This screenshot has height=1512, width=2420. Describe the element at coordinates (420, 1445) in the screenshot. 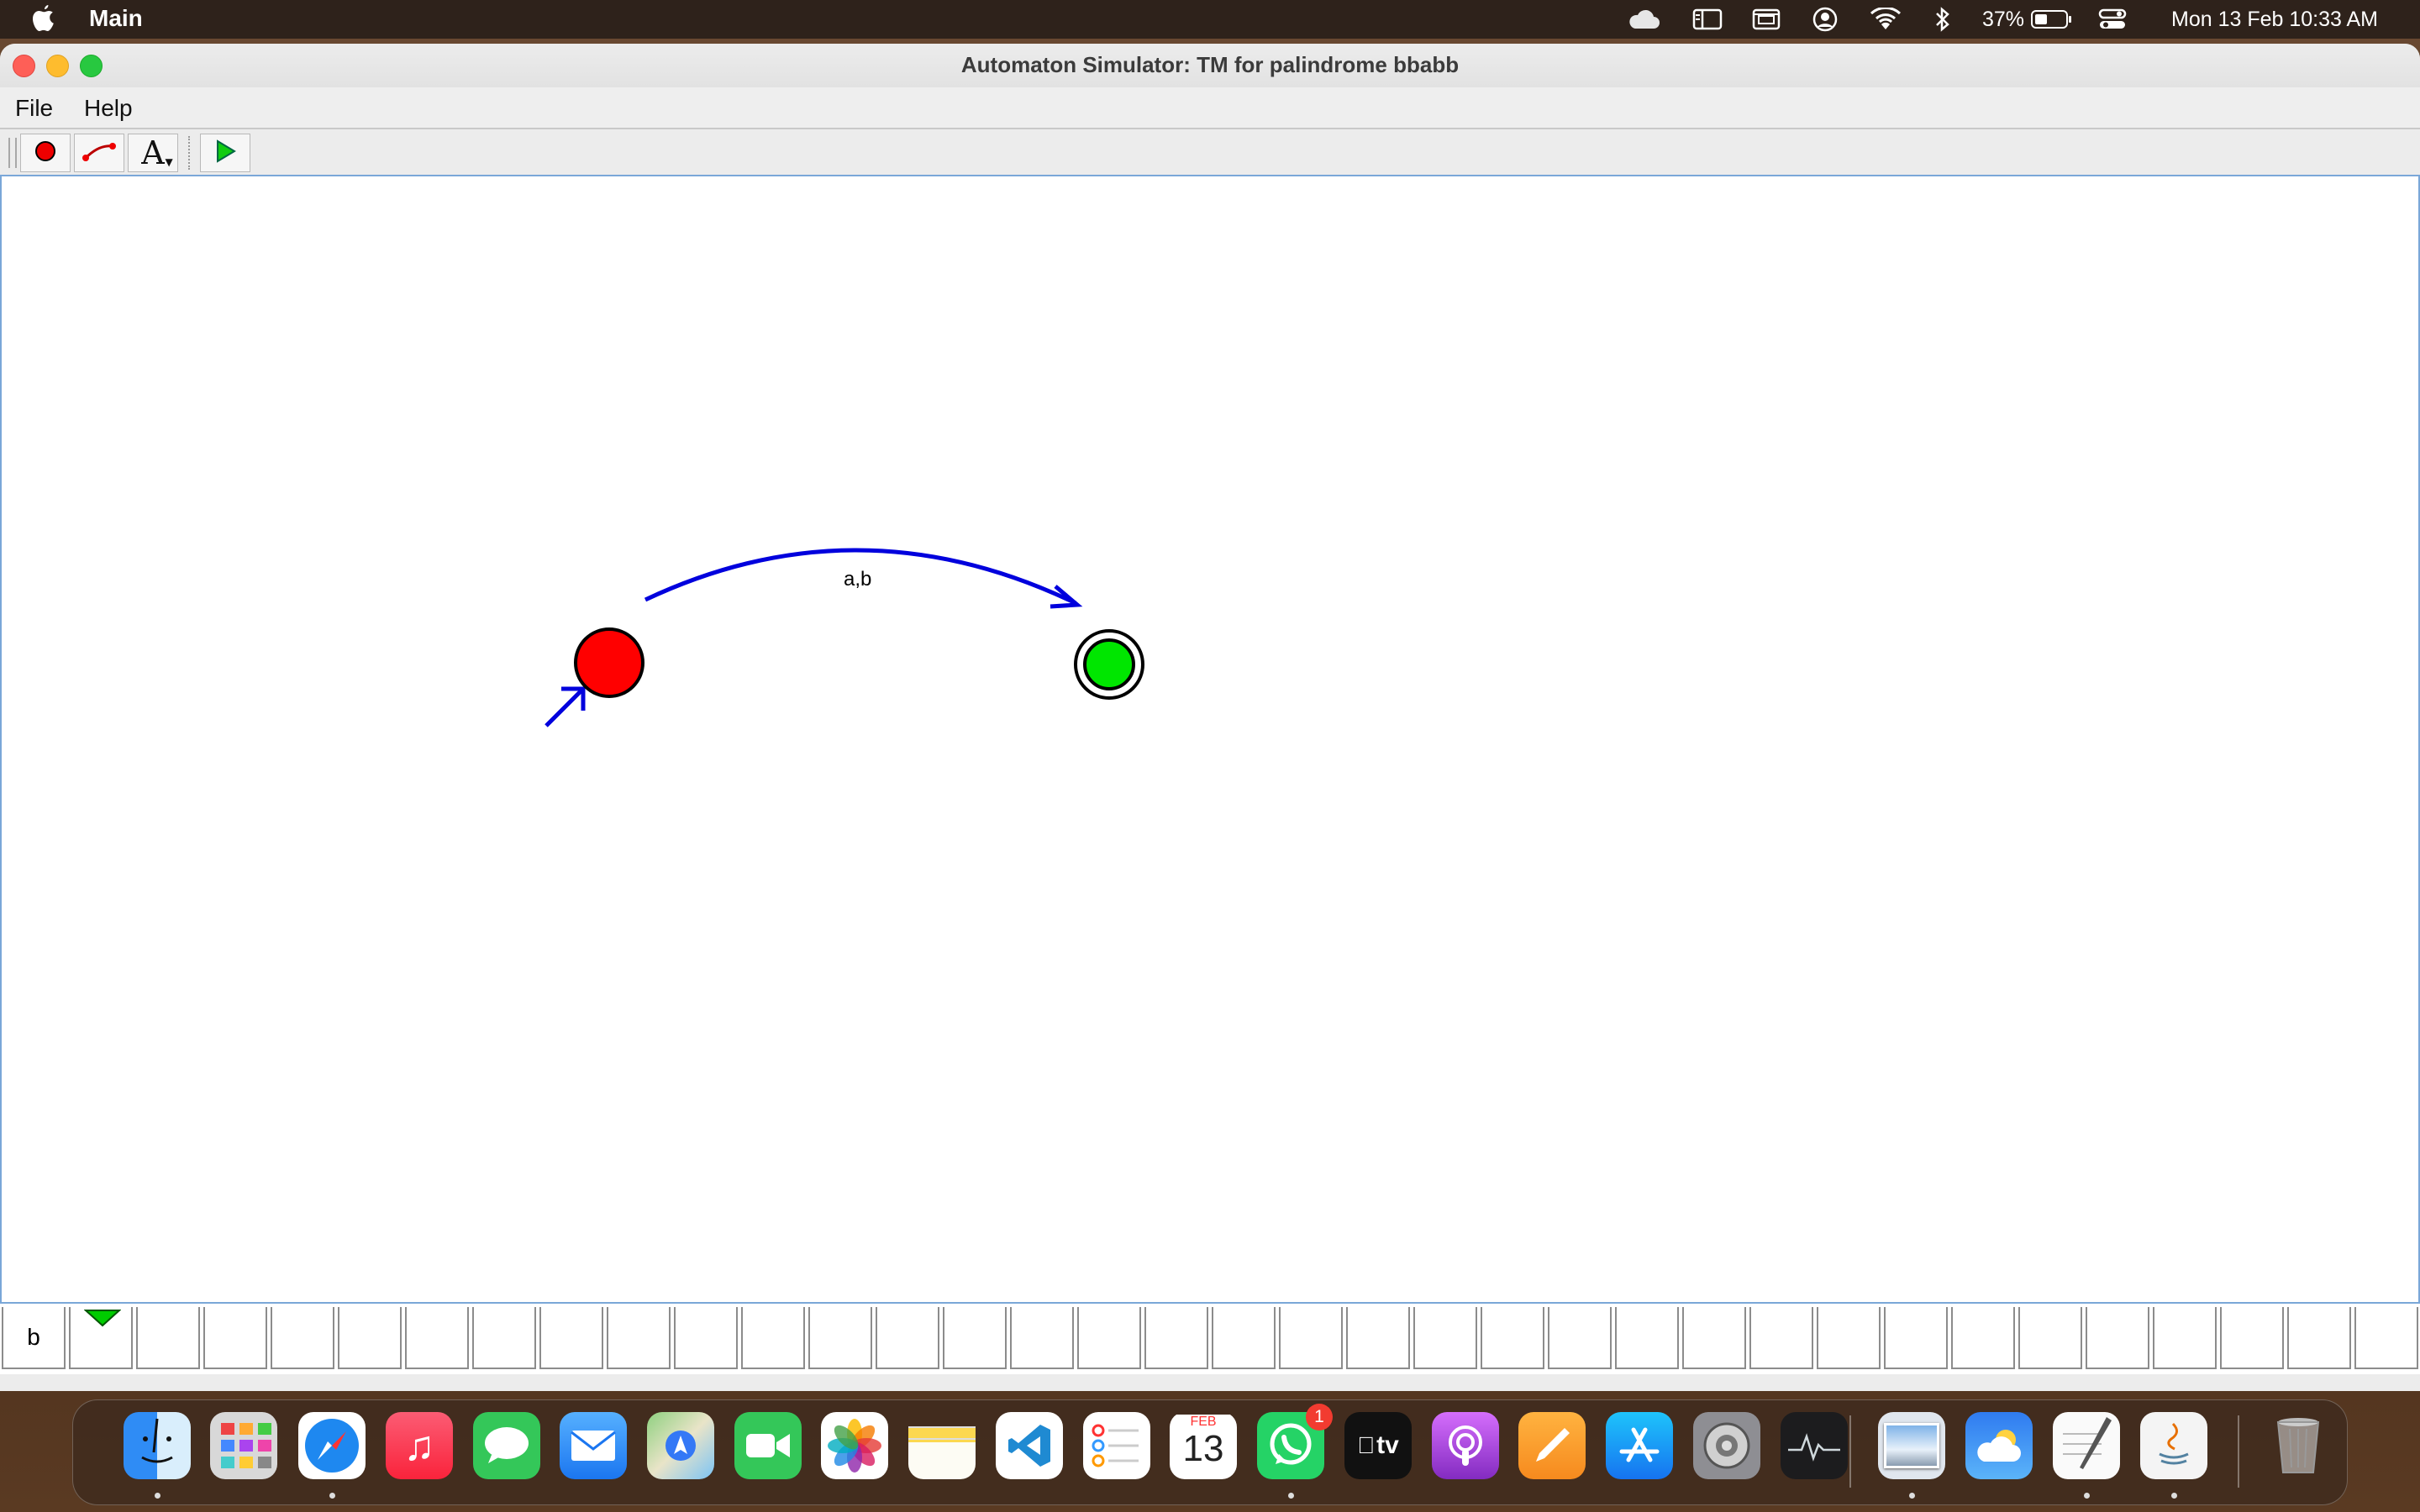

I see `dock-item: ♫` at that location.